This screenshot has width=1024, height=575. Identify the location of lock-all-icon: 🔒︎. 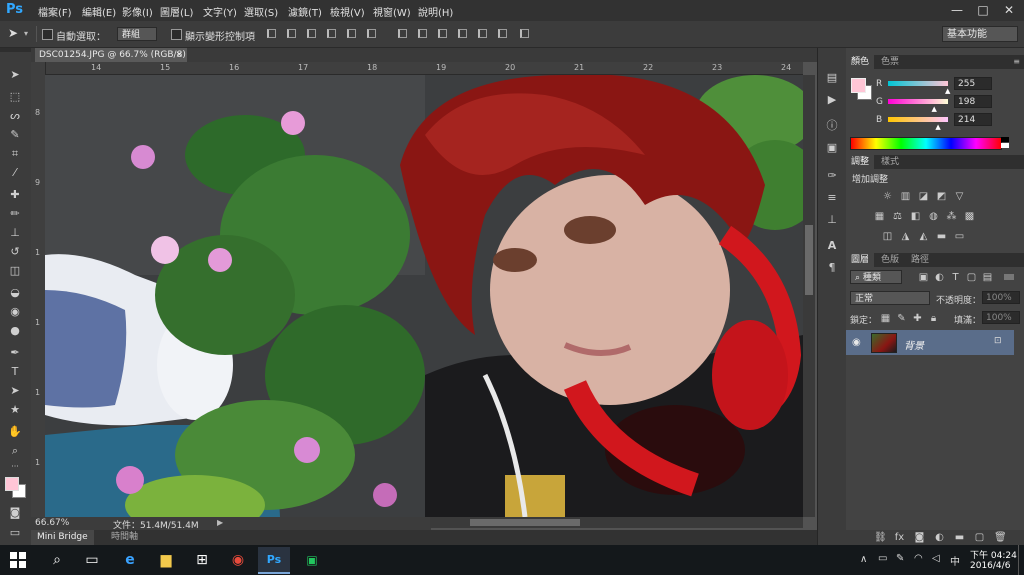
(933, 318).